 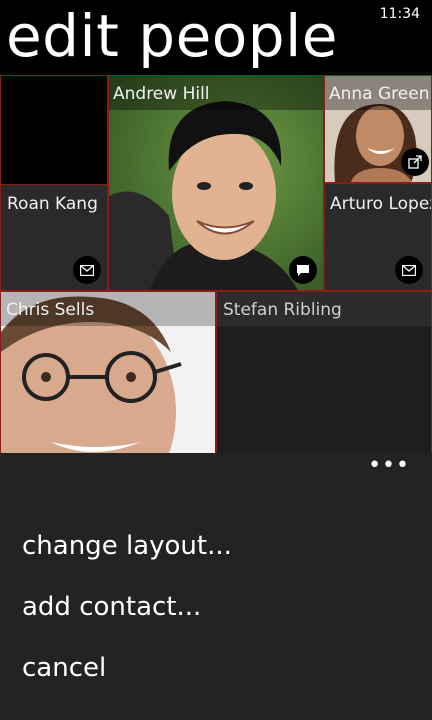 What do you see at coordinates (50, 310) in the screenshot?
I see `tile-name: Chris Sells` at bounding box center [50, 310].